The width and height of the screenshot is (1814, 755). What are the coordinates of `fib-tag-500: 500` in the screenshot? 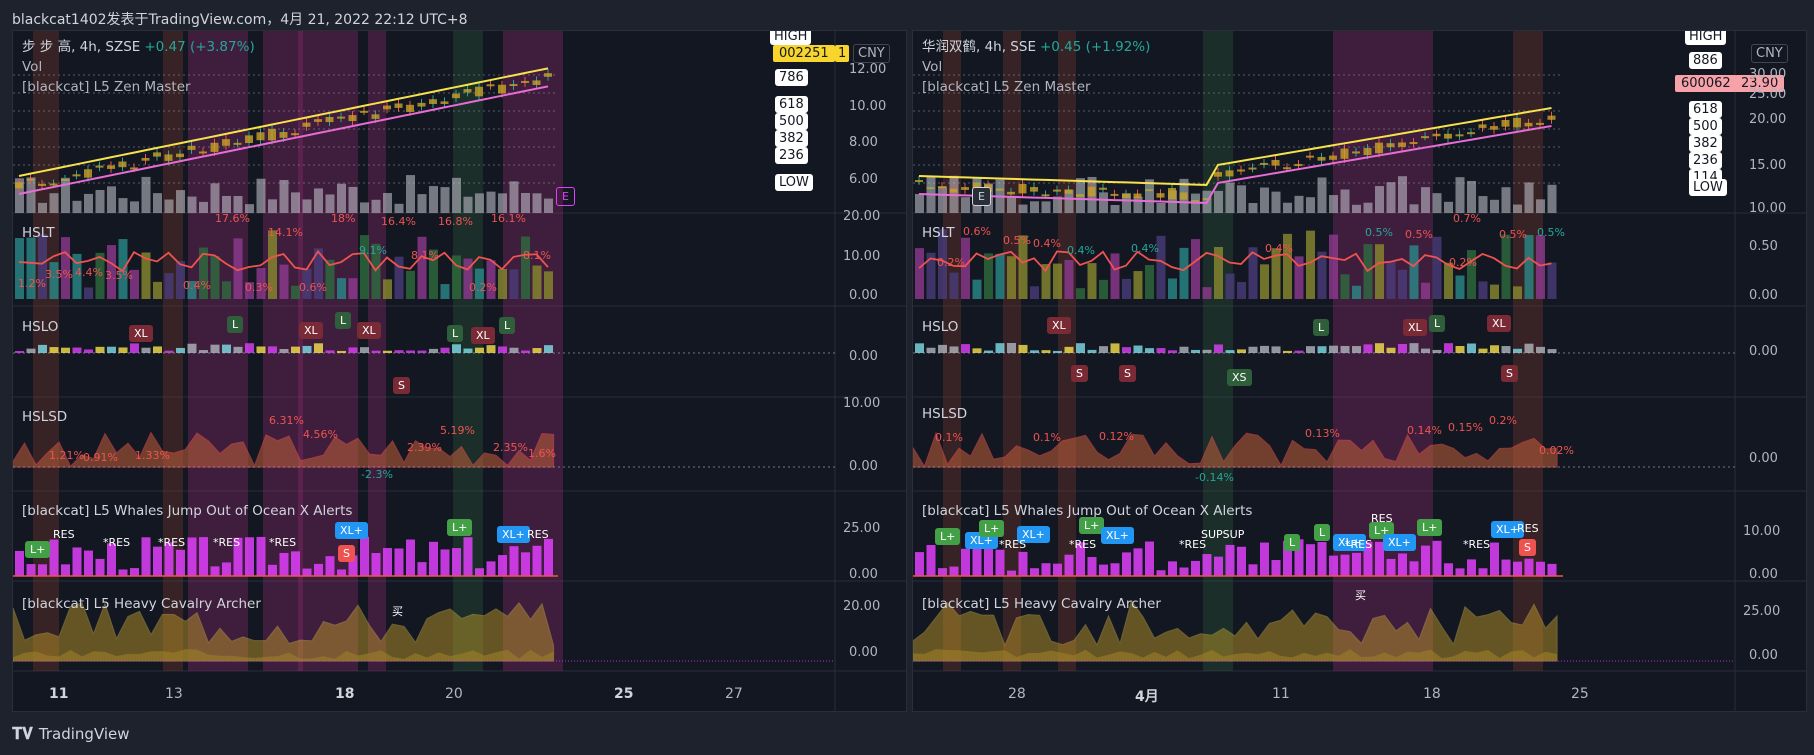 It's located at (1705, 126).